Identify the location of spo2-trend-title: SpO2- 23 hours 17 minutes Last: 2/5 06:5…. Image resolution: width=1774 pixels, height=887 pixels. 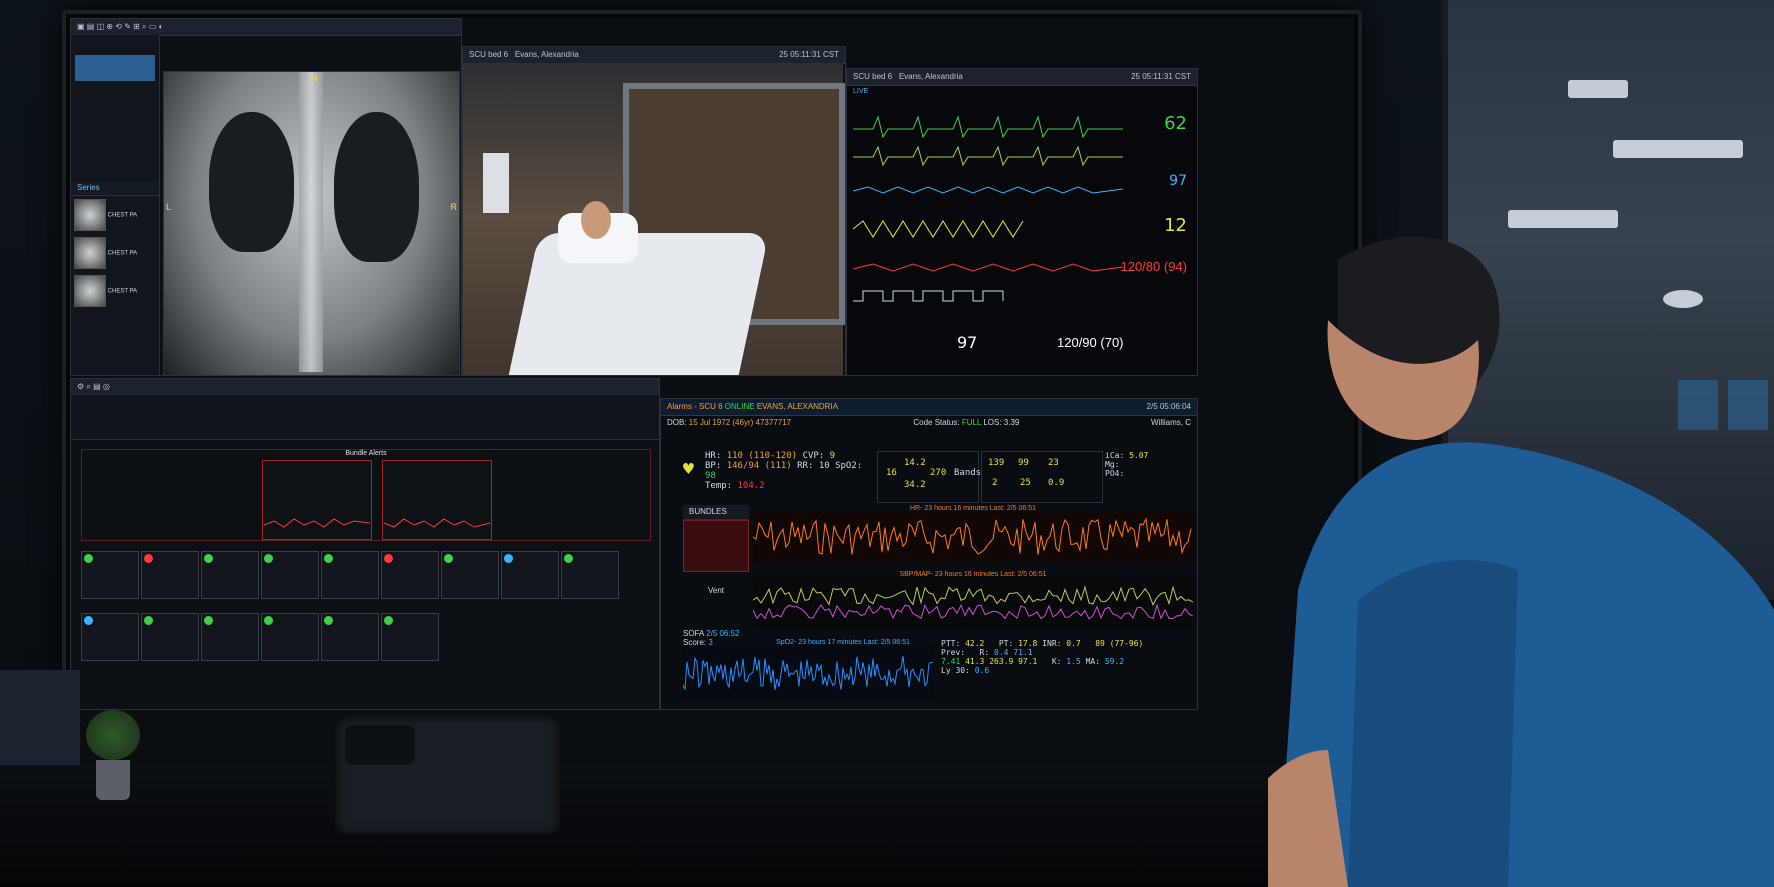
(843, 642).